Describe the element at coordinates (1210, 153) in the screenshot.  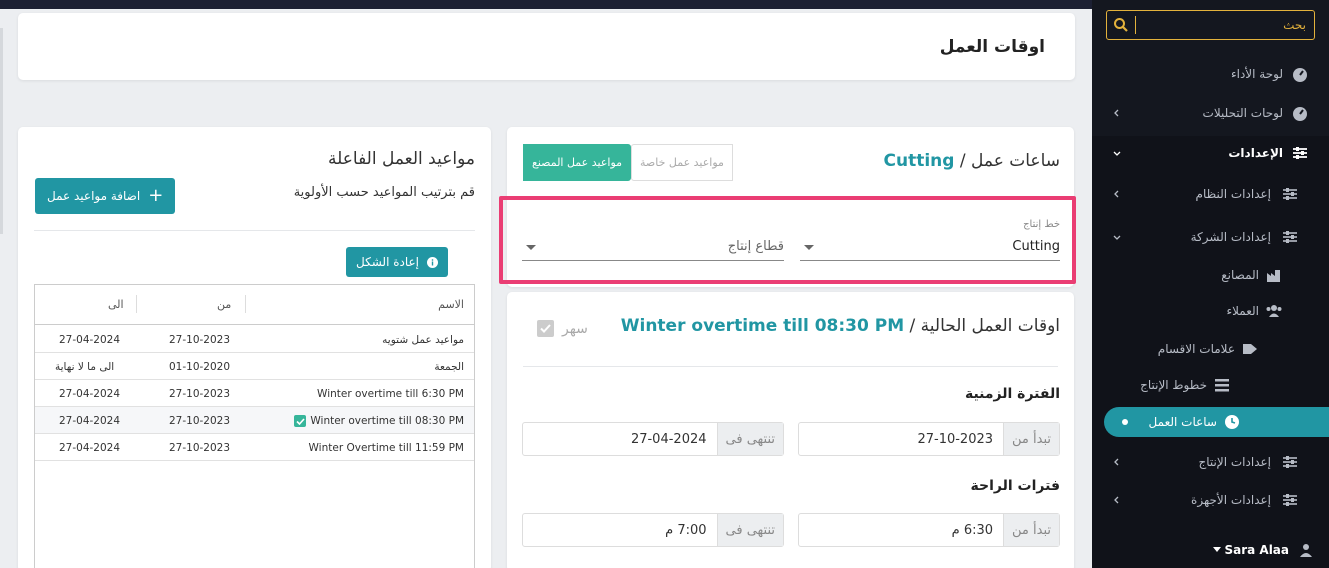
I see `sidebar-item-settings: الإعدادات` at that location.